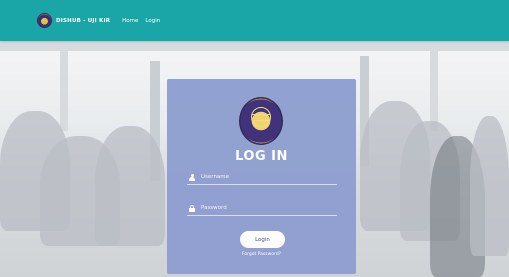  Describe the element at coordinates (261, 156) in the screenshot. I see `login-title: LOG IN` at that location.